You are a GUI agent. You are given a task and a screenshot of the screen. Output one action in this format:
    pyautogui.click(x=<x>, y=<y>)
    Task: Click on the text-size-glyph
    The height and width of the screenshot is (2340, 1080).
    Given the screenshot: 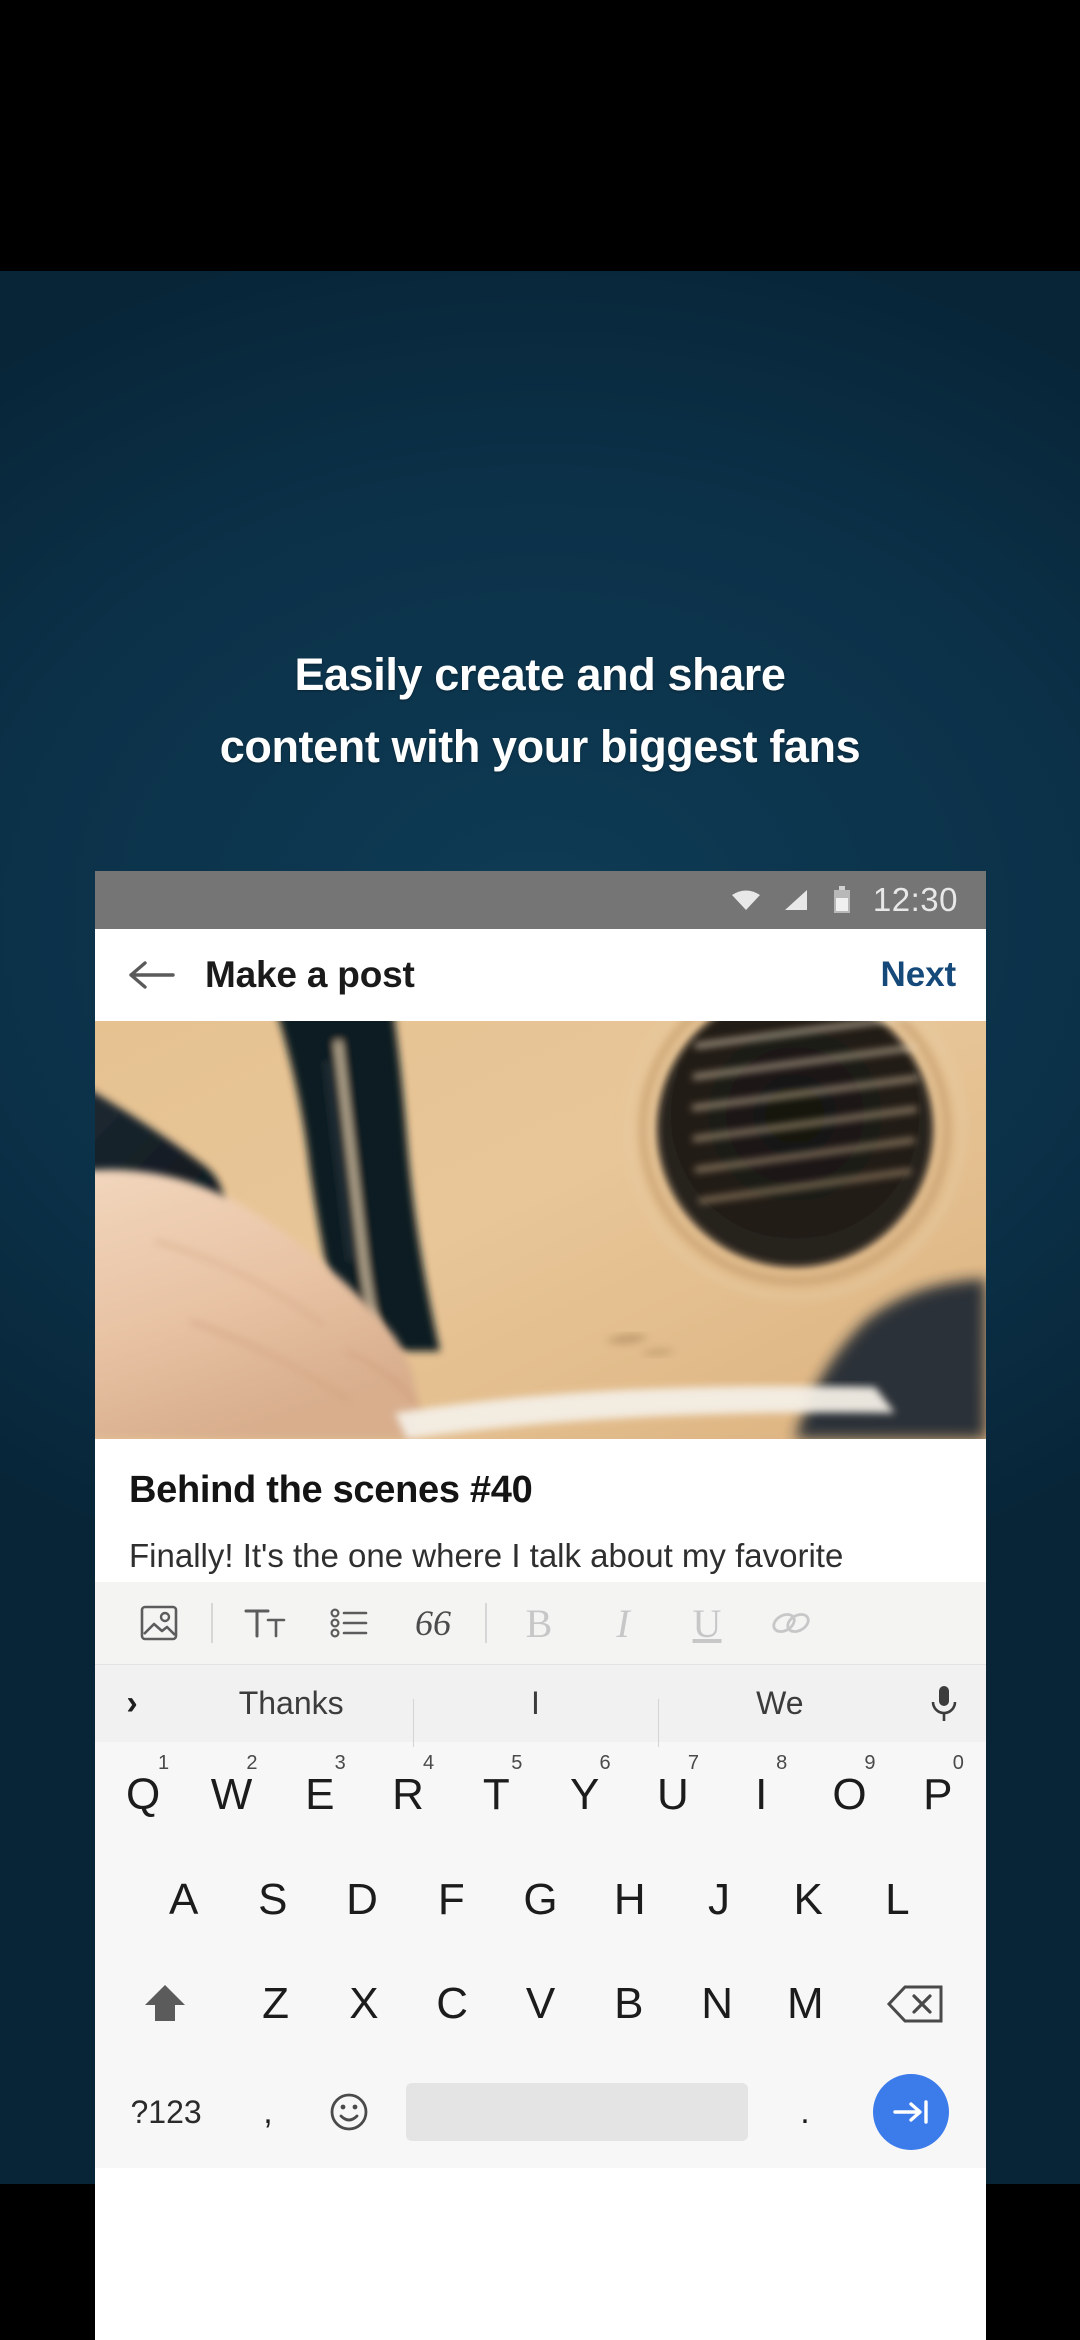 What is the action you would take?
    pyautogui.click(x=265, y=1623)
    